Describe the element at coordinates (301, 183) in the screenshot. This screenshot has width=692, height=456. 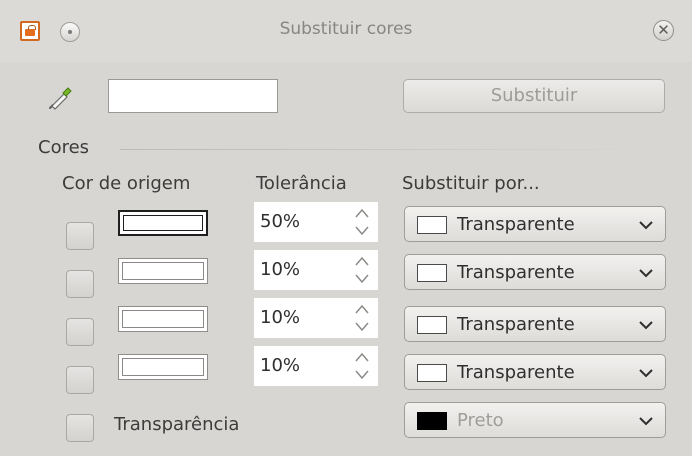
I see `header-tolerance: Tolerância` at that location.